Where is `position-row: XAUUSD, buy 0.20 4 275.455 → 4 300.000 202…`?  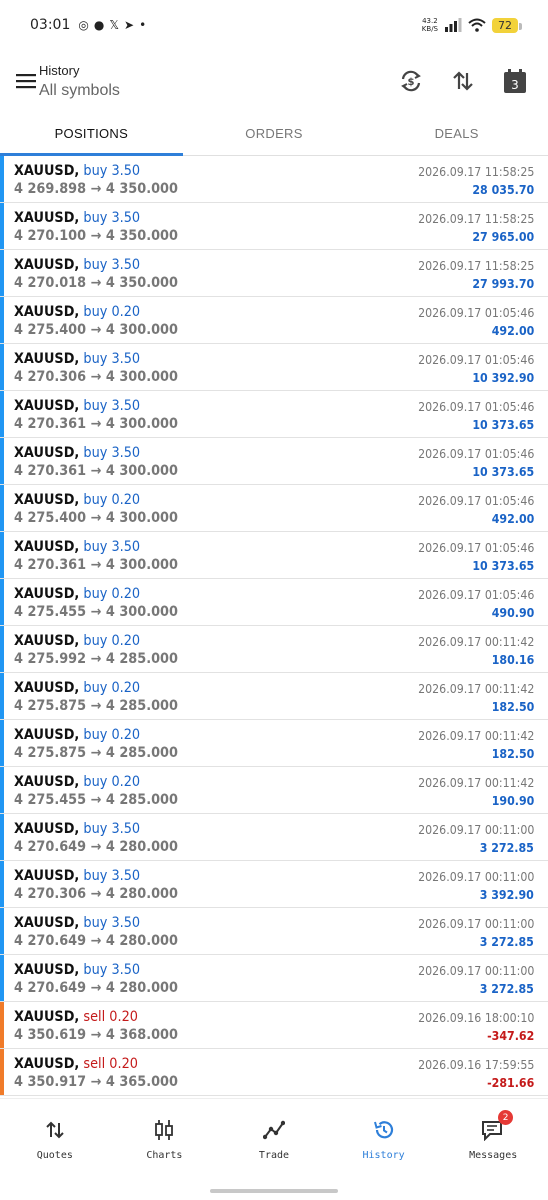 position-row: XAUUSD, buy 0.20 4 275.455 → 4 300.000 202… is located at coordinates (274, 602).